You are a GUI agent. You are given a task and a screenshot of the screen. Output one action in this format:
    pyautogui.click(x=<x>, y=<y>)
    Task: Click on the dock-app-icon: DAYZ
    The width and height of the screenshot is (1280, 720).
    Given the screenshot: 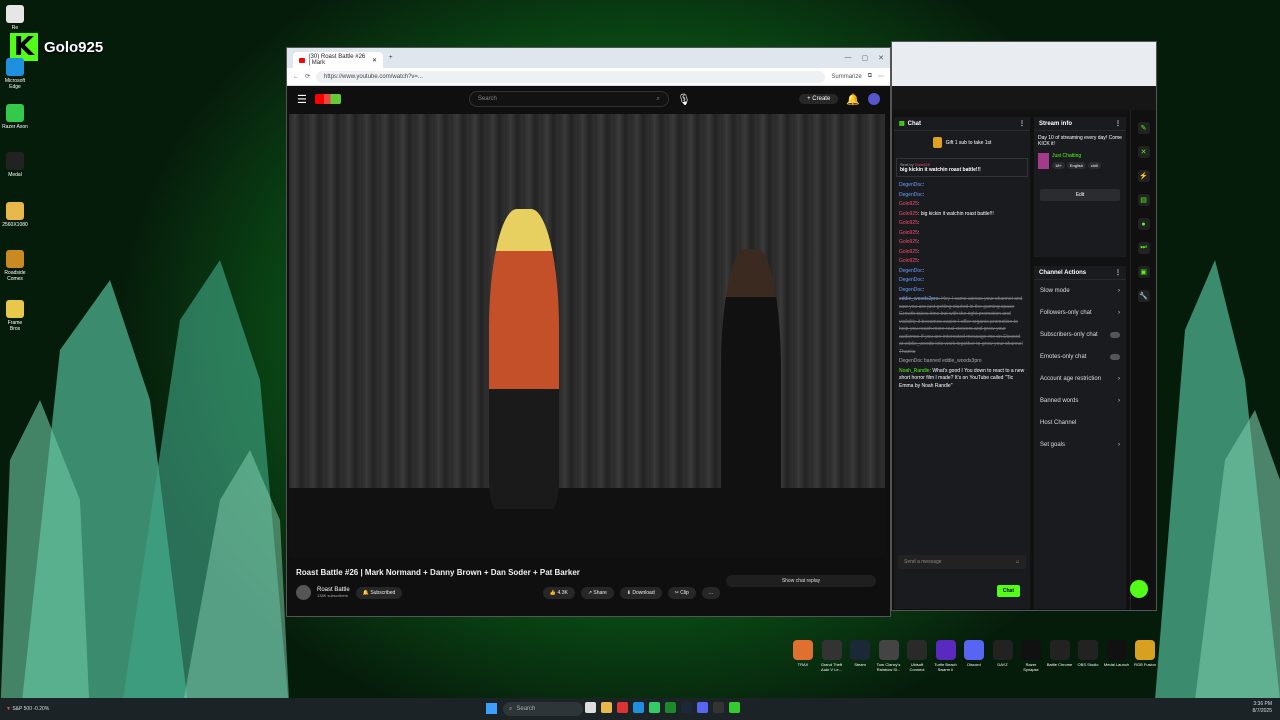 What is the action you would take?
    pyautogui.click(x=1003, y=653)
    